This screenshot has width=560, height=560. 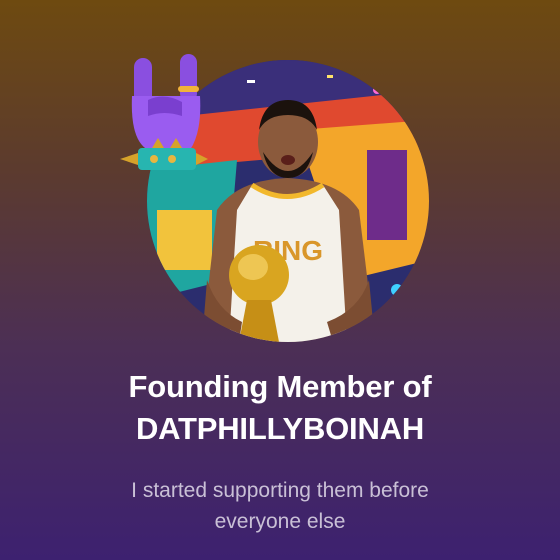 I want to click on badge-description-line-2: everyone else, so click(x=280, y=521).